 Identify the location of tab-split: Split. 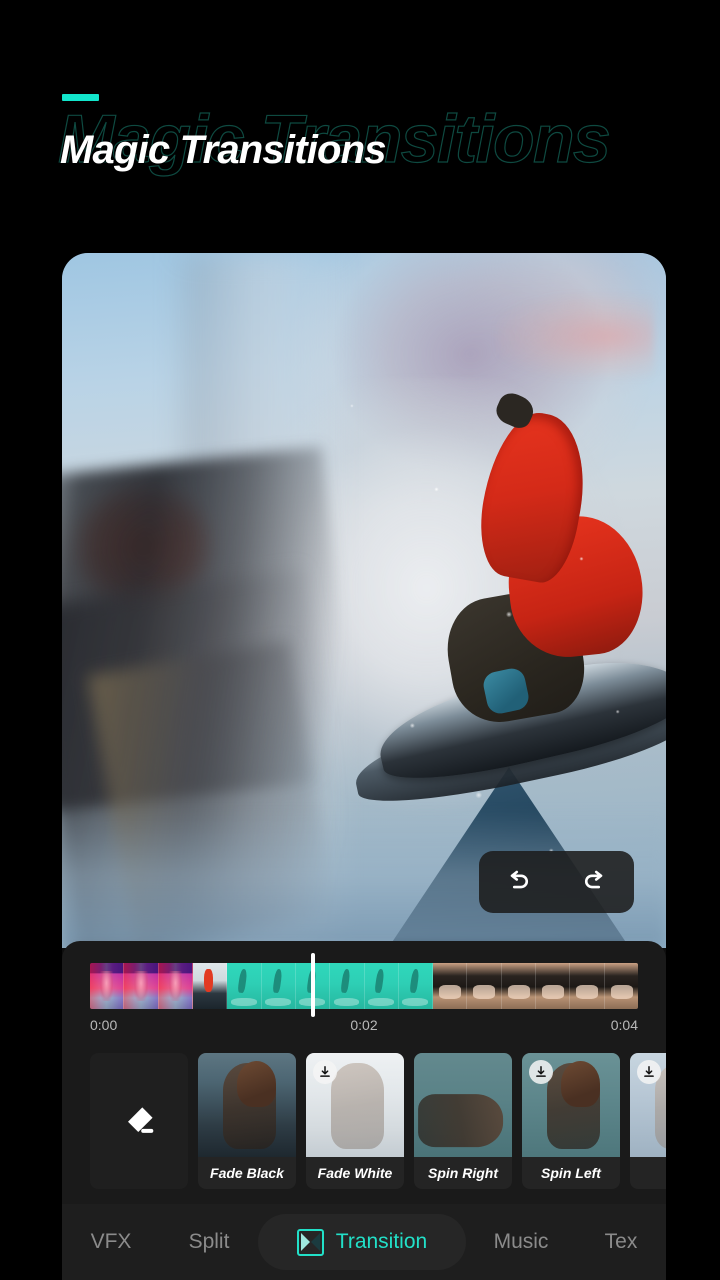
(209, 1242).